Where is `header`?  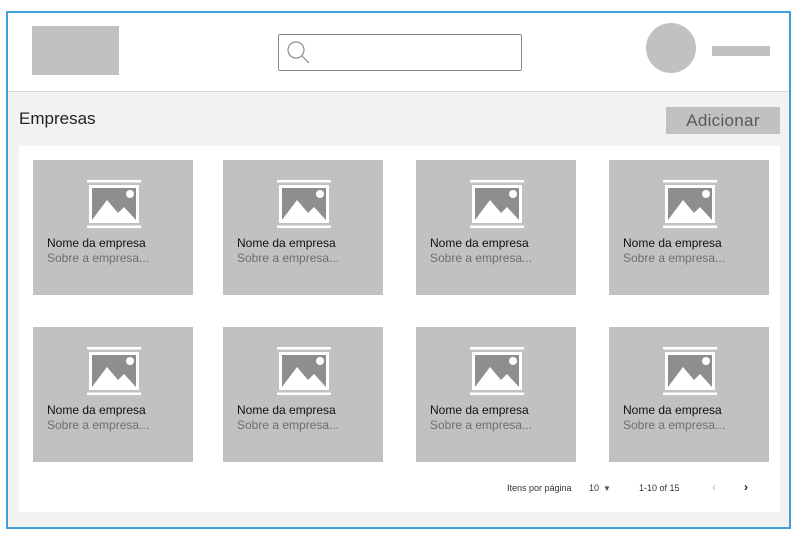 header is located at coordinates (398, 52).